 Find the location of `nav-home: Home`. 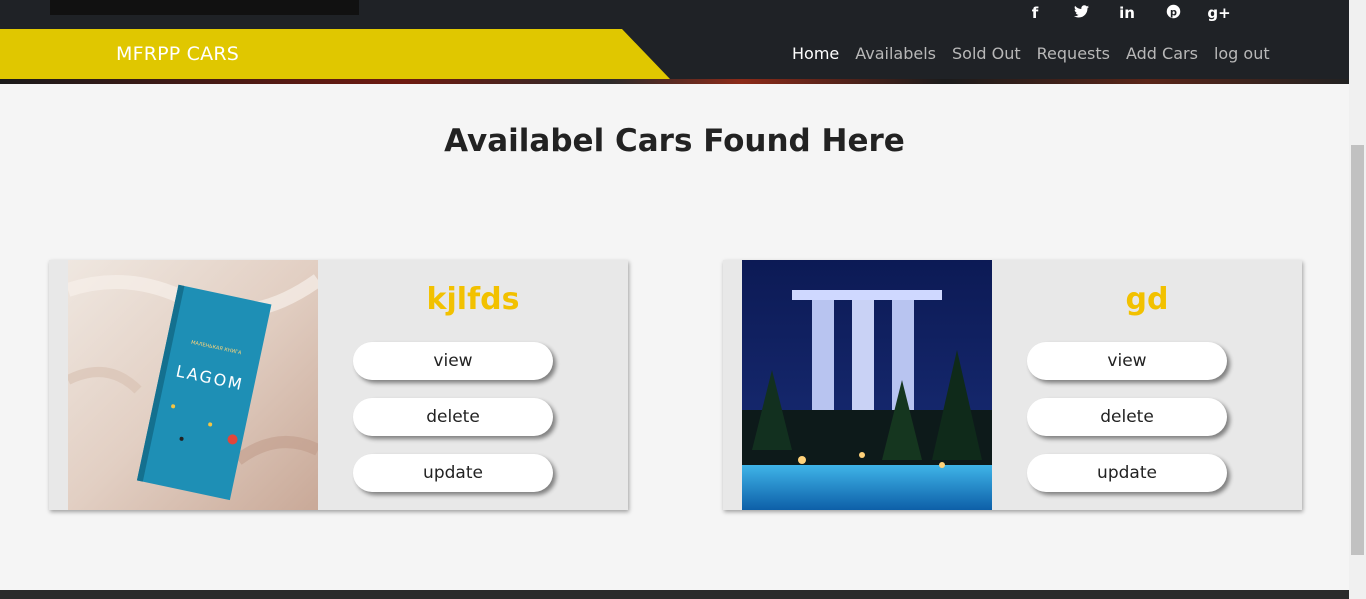

nav-home: Home is located at coordinates (815, 53).